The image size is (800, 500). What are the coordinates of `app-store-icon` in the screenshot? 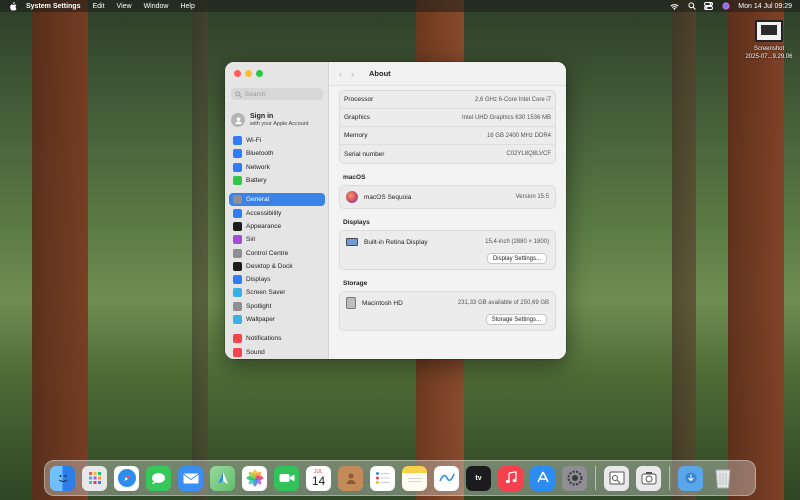 It's located at (542, 478).